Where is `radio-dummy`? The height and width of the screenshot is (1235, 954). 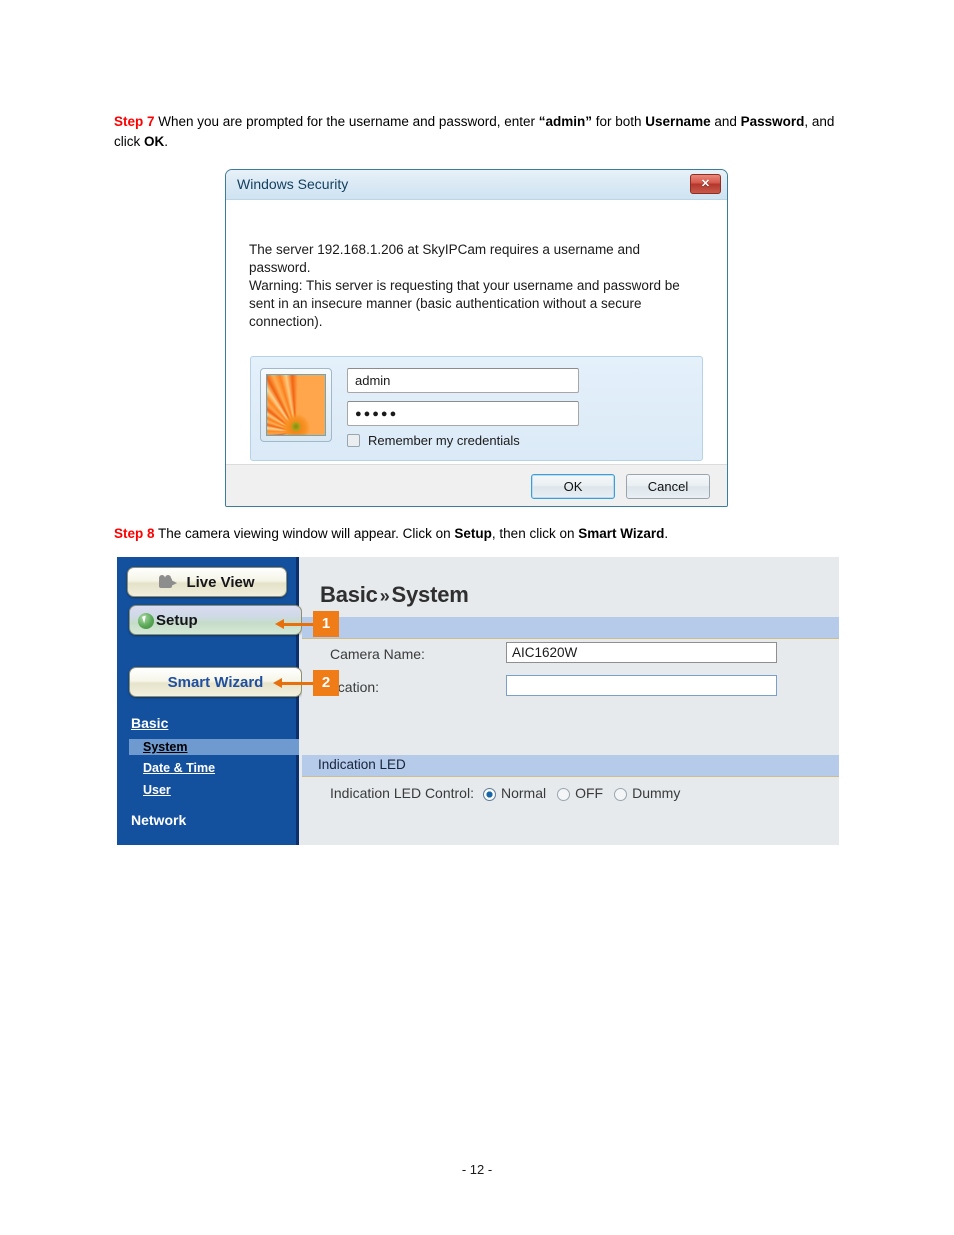
radio-dummy is located at coordinates (621, 794).